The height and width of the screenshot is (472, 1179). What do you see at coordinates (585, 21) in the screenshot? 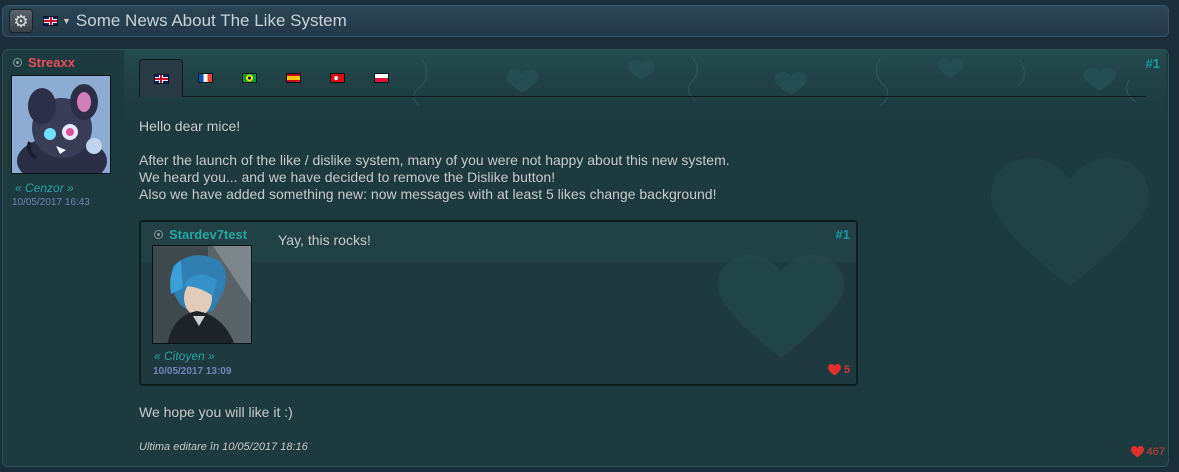
I see `topic-title-bar: ⚙ ▼ Some News About The Like System` at bounding box center [585, 21].